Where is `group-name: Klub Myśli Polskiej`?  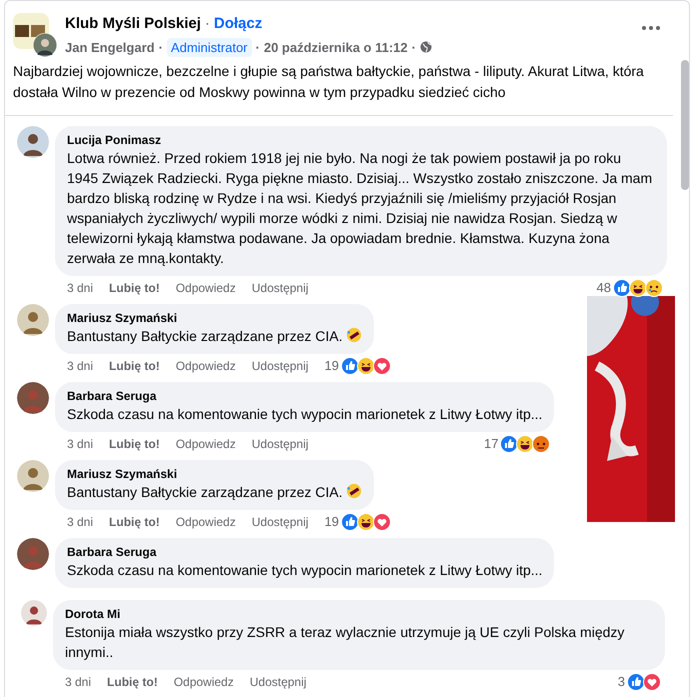
group-name: Klub Myśli Polskiej is located at coordinates (133, 24).